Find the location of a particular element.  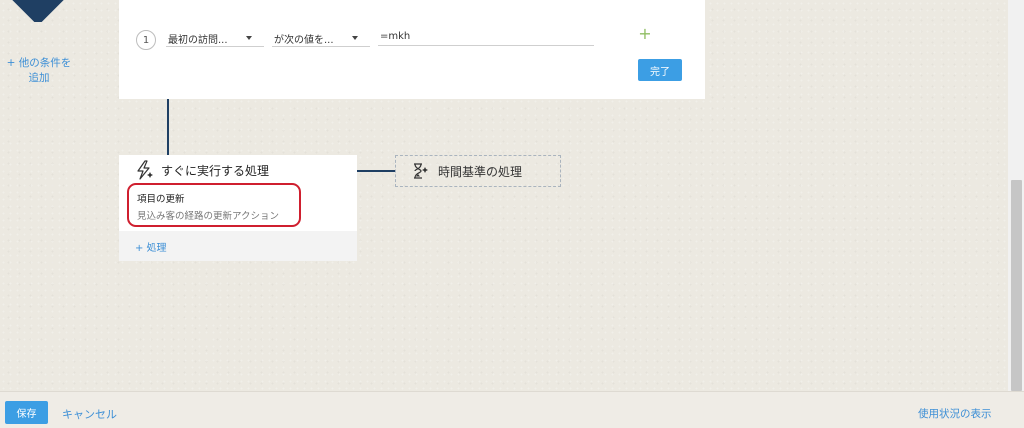

action-item-subtitle: 見込み客の経路の更新アクション is located at coordinates (208, 215).